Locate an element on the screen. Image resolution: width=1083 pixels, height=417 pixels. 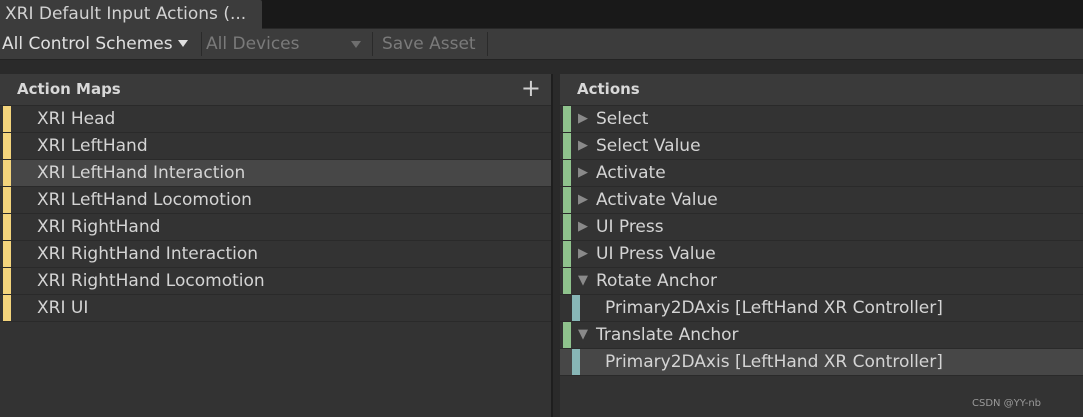
action-map-row: XRI LeftHand is located at coordinates (275, 146).